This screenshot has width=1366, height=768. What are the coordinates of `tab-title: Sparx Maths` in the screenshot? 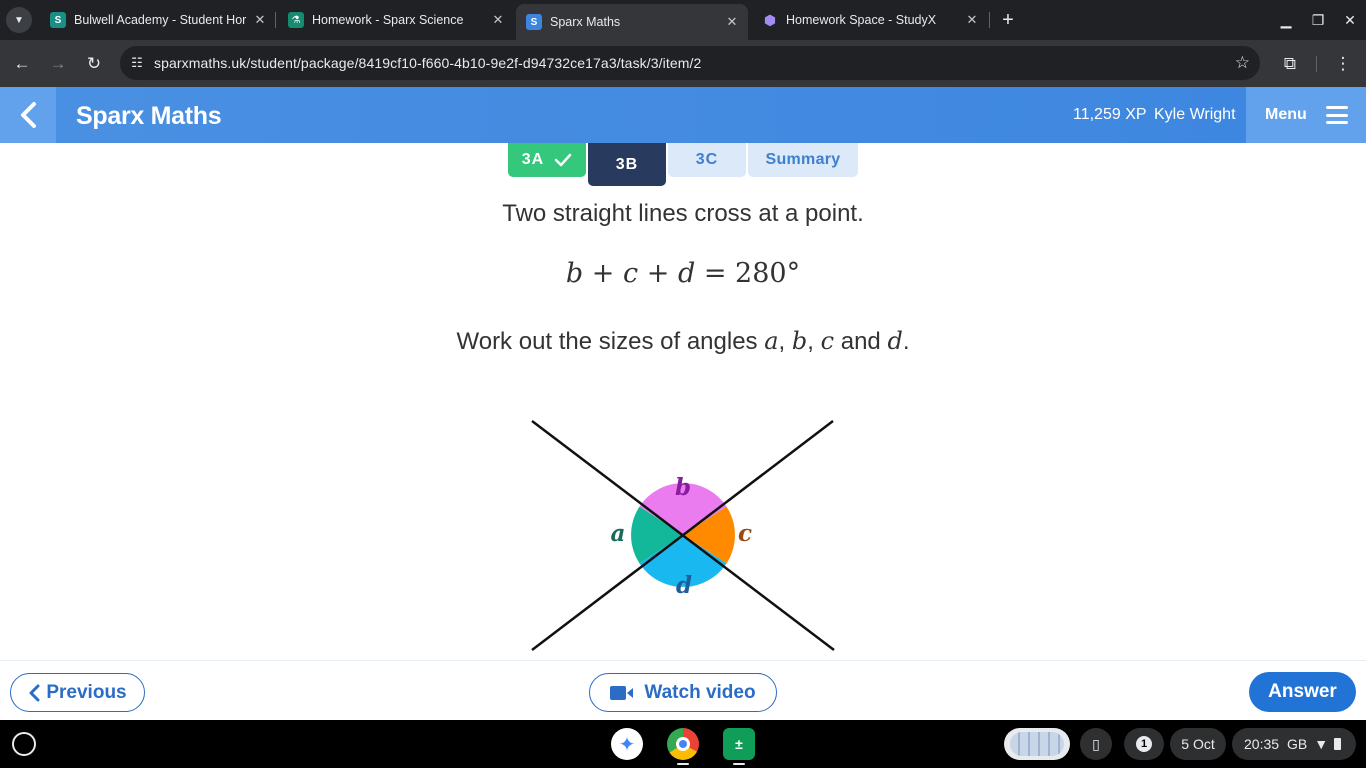 It's located at (585, 22).